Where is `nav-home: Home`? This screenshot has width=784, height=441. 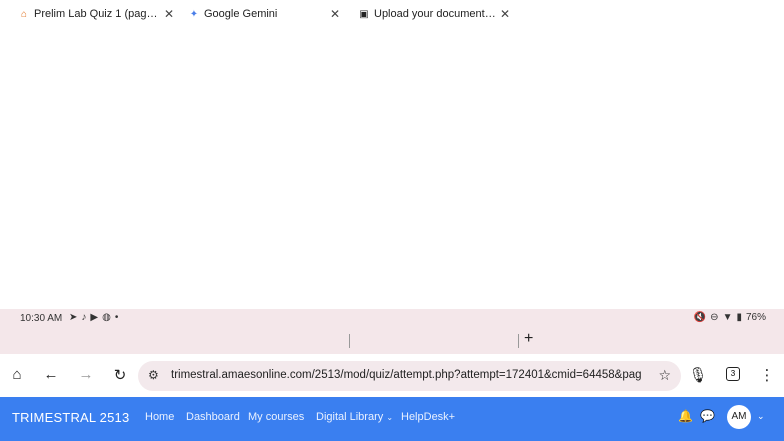 nav-home: Home is located at coordinates (159, 417).